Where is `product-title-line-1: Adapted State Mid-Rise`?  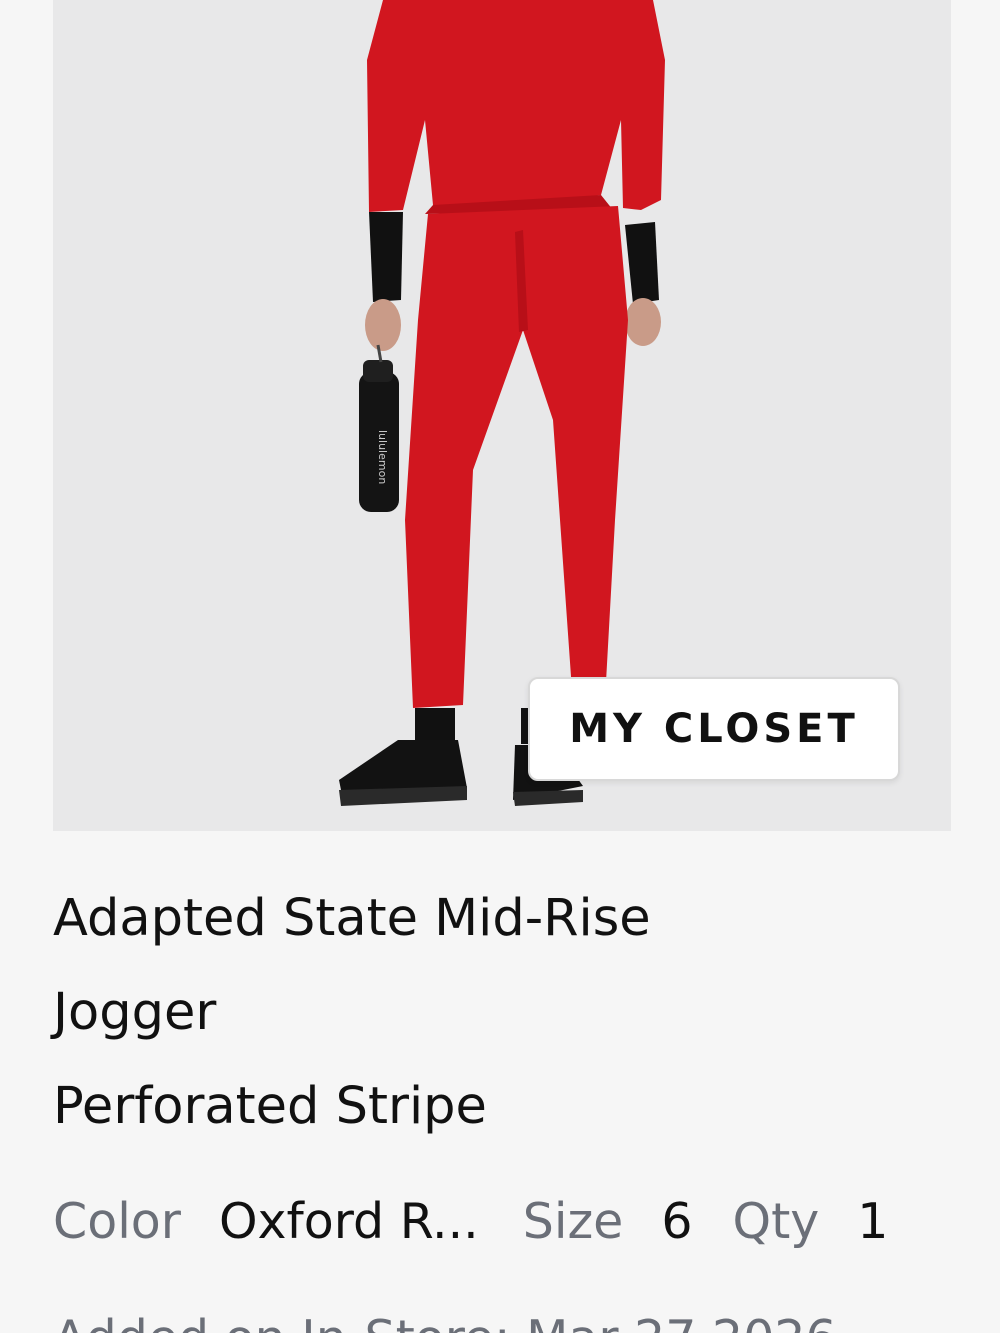
product-title-line-1: Adapted State Mid-Rise is located at coordinates (352, 918).